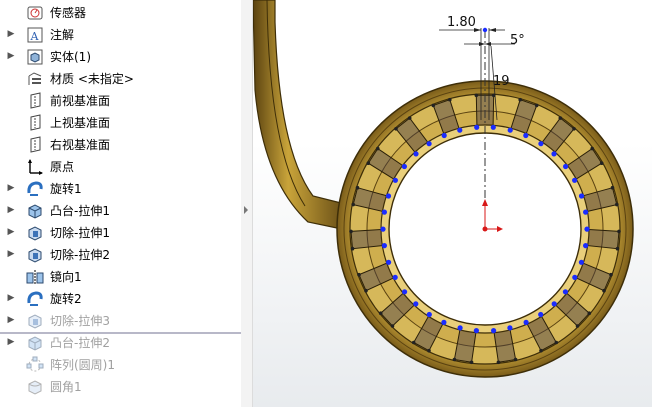 This screenshot has width=652, height=407. What do you see at coordinates (120, 35) in the screenshot?
I see `tree-item: ▶ A 注解` at bounding box center [120, 35].